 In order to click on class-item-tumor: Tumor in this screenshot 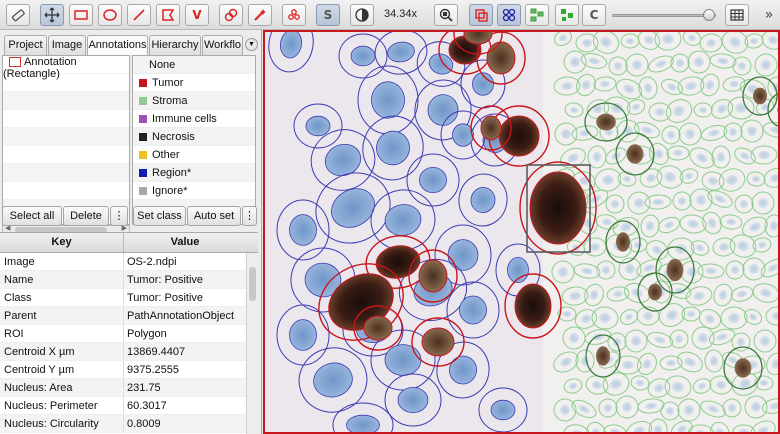, I will do `click(194, 83)`.